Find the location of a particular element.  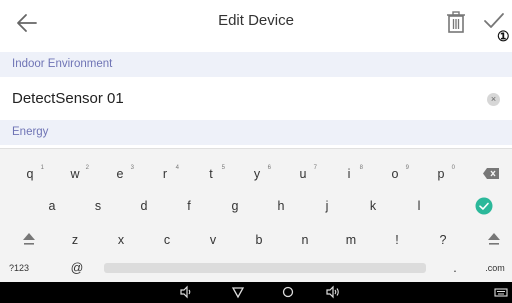

key-k: k is located at coordinates (373, 206).